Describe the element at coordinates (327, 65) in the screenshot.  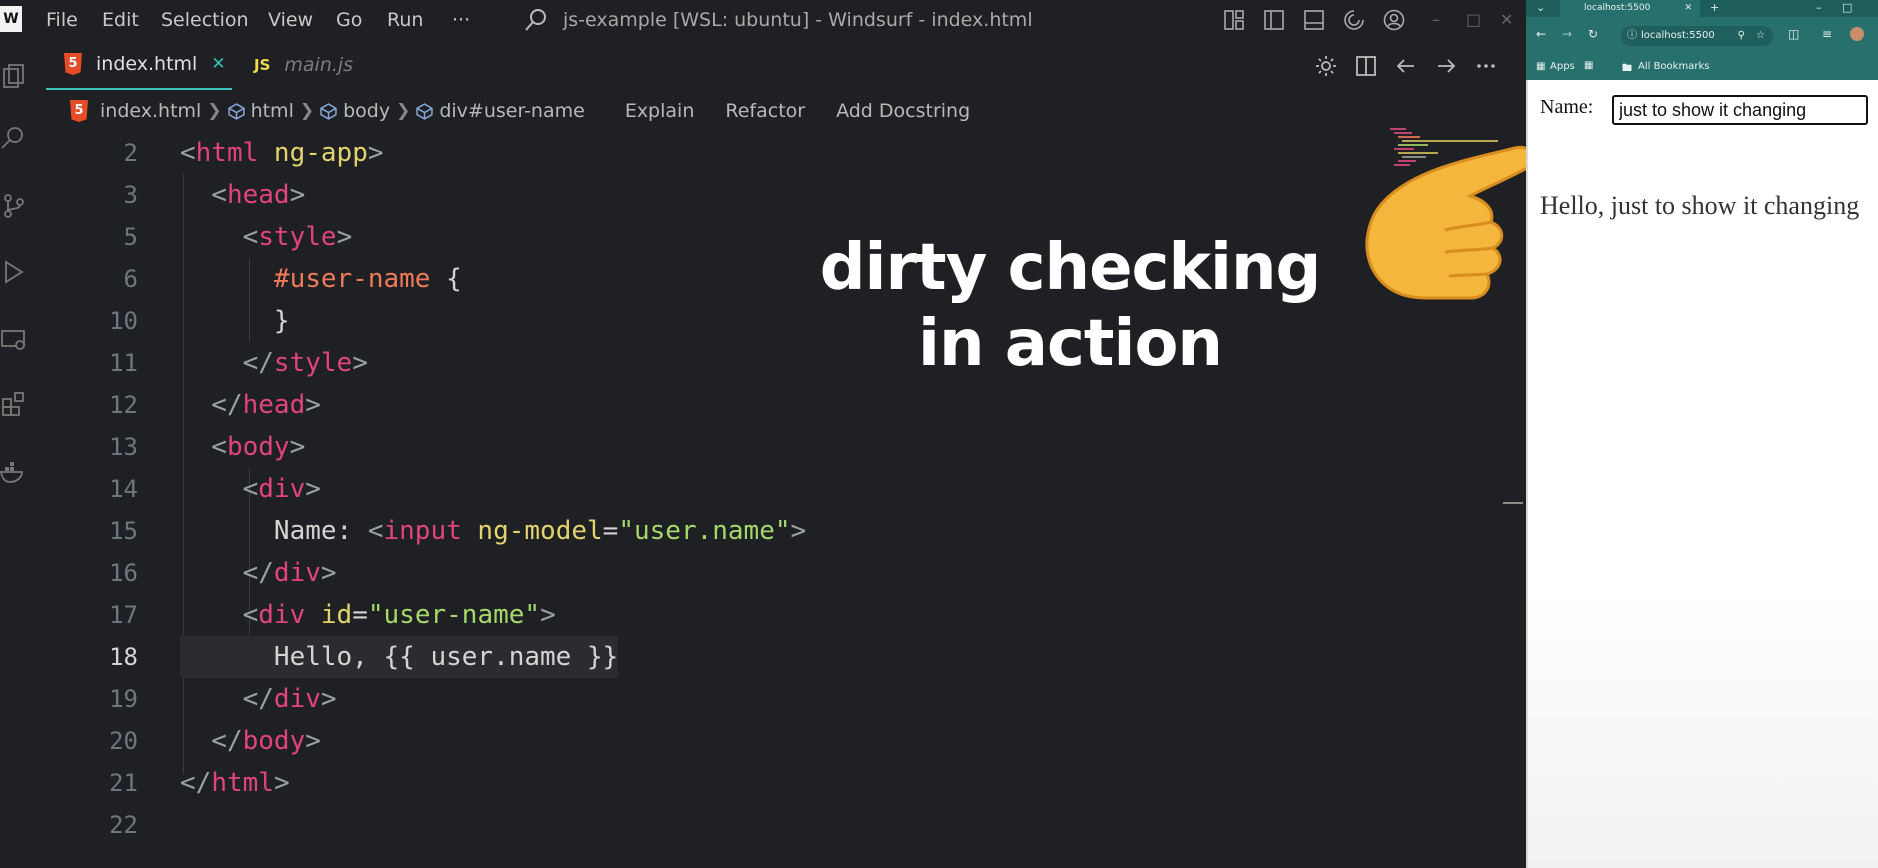
I see `tab-main-js: JS main.js` at that location.